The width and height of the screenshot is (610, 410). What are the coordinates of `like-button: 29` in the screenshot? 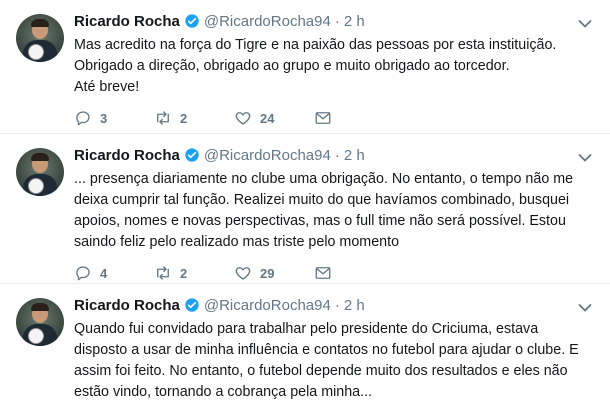 It's located at (274, 273).